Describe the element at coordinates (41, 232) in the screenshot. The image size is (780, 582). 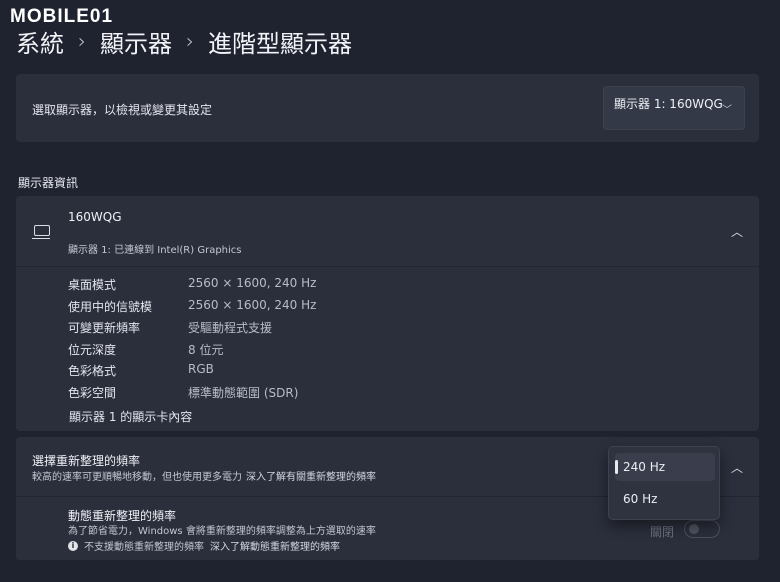
I see `monitor-icon` at that location.